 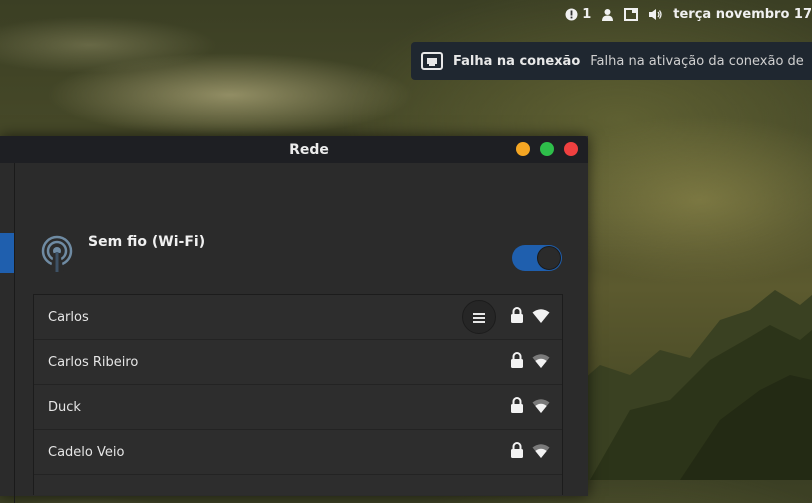 I want to click on notification-body: Falha na ativação da conexão de, so click(x=697, y=61).